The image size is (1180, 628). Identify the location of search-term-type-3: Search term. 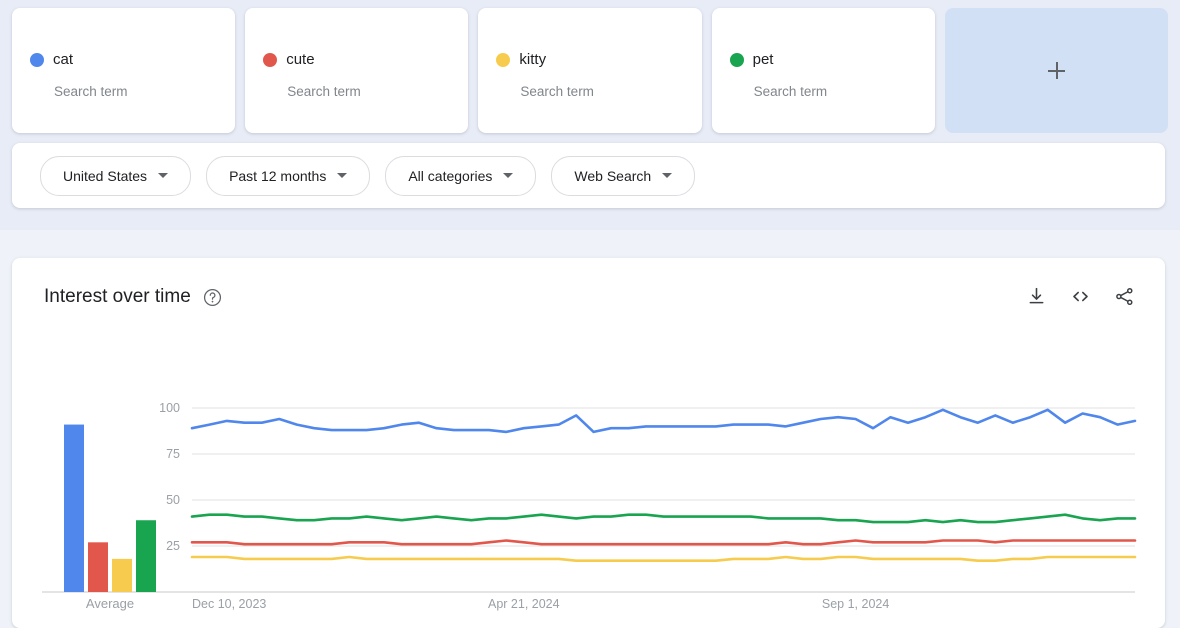
(557, 91).